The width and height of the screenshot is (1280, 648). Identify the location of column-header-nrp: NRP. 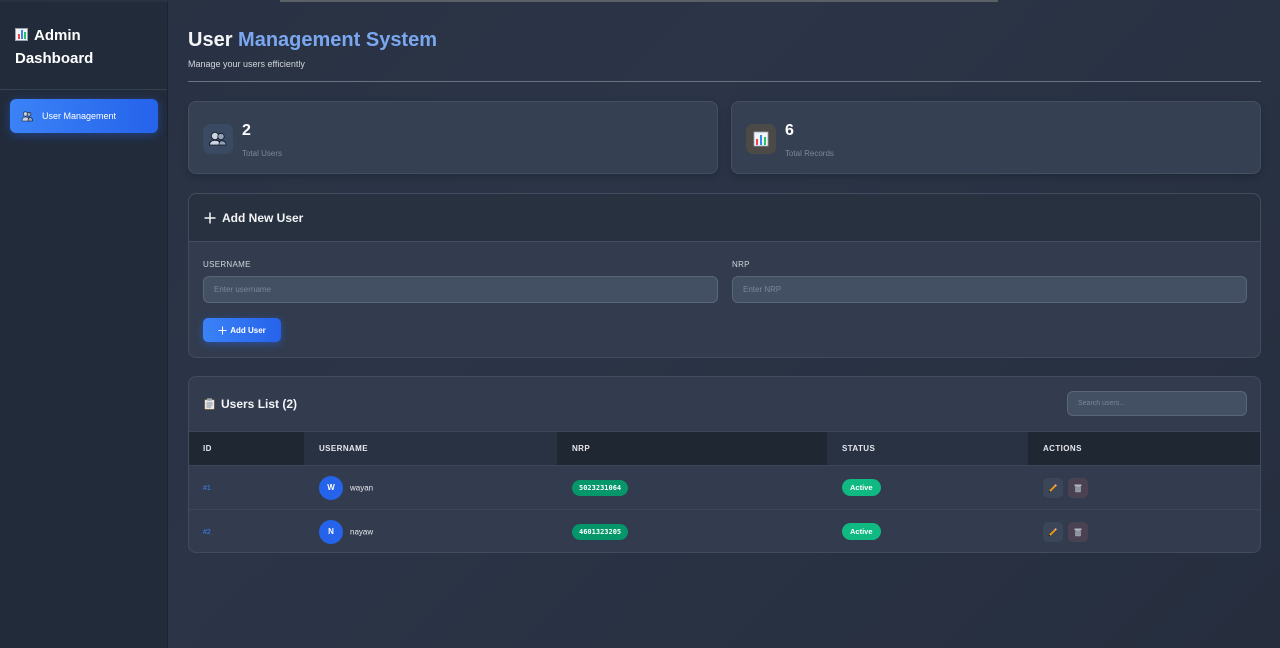
(692, 448).